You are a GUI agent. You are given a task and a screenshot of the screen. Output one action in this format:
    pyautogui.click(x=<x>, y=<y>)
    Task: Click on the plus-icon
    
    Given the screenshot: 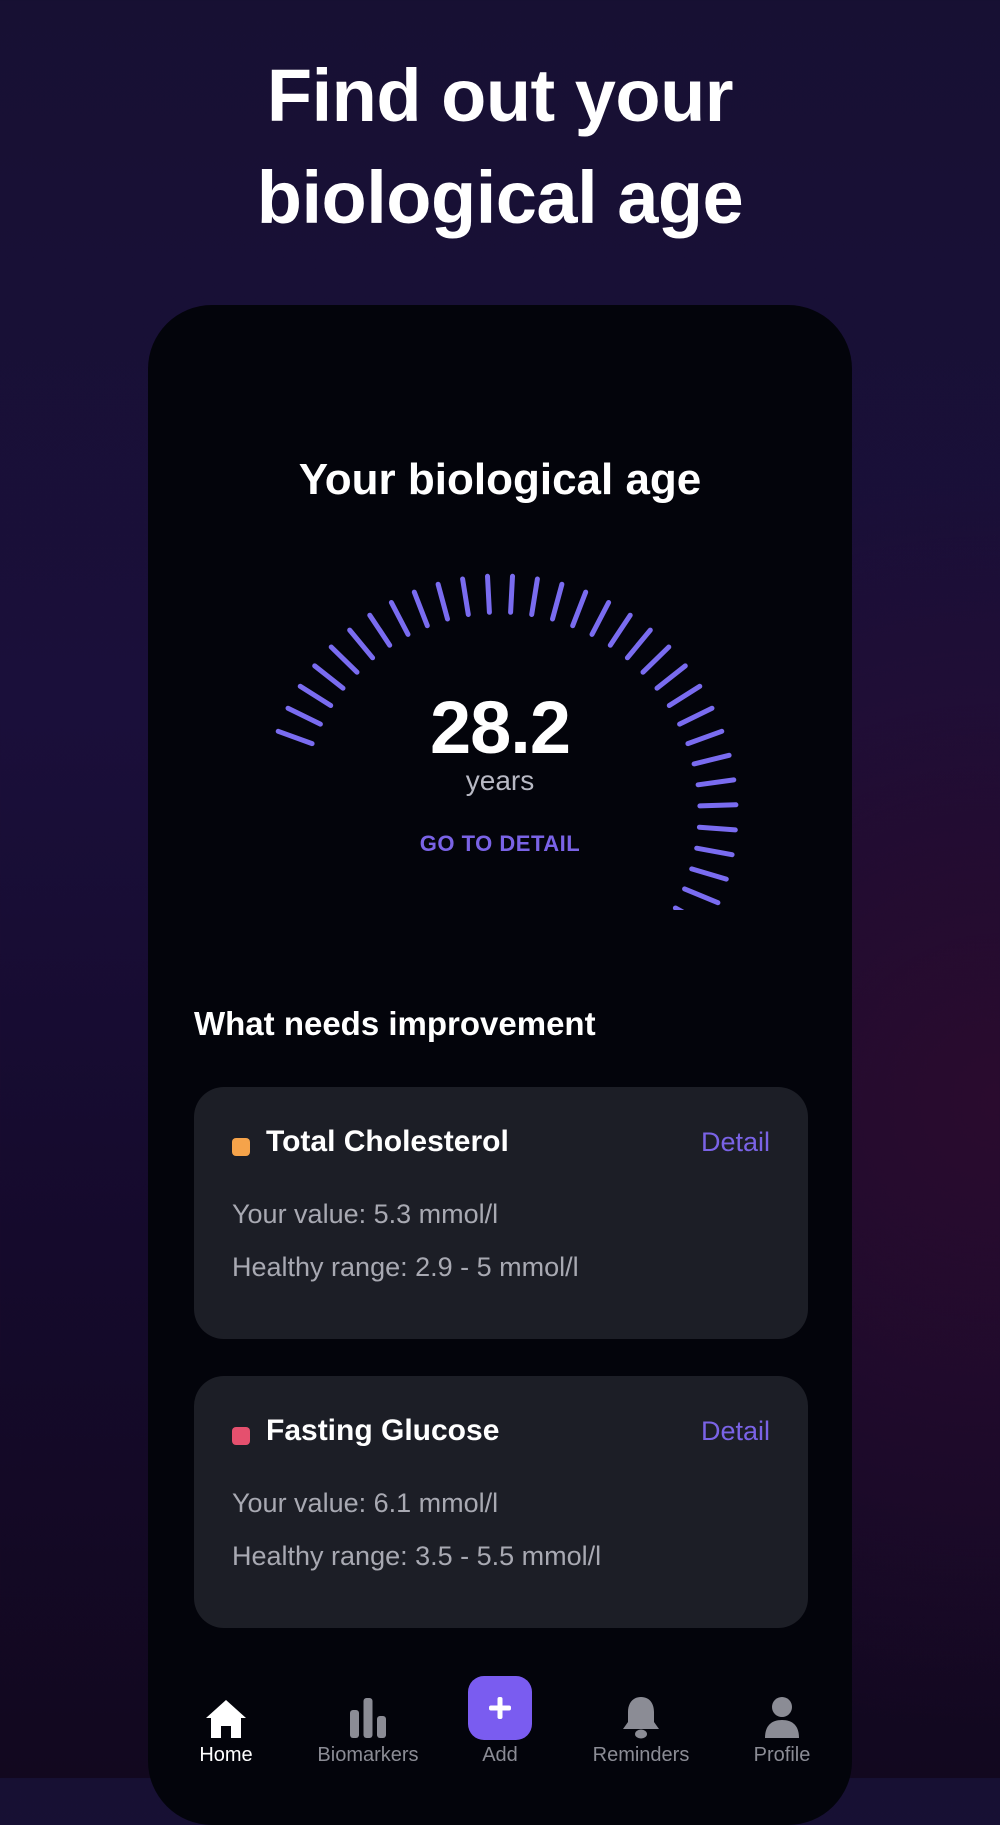 What is the action you would take?
    pyautogui.click(x=500, y=1708)
    